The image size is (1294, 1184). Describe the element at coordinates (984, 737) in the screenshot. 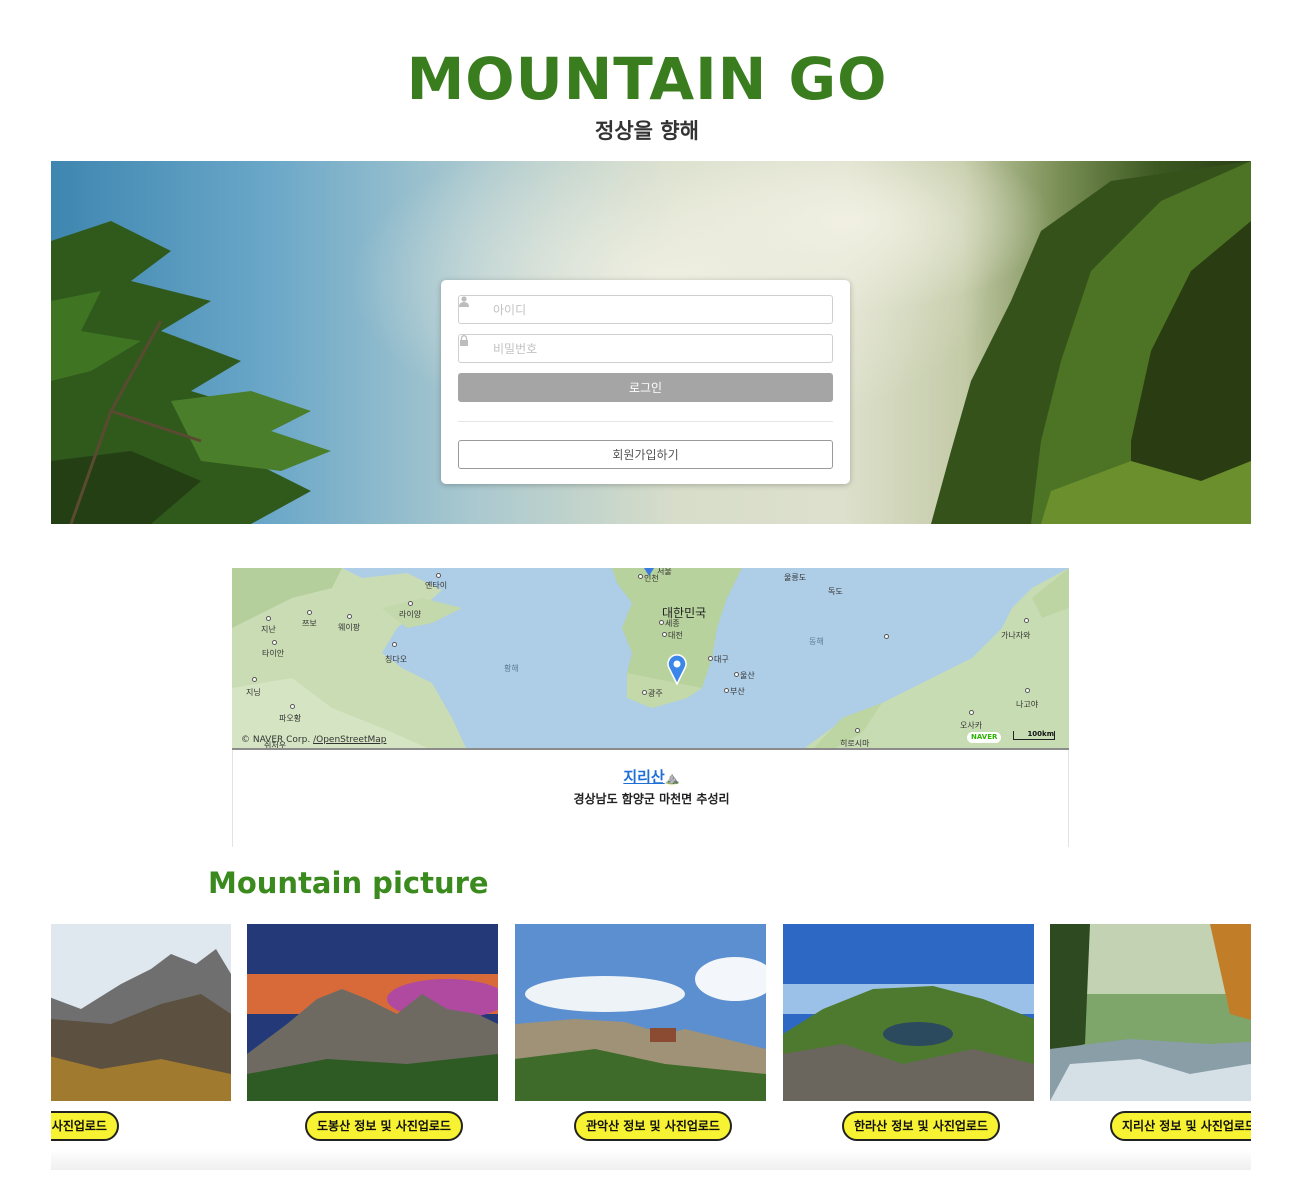

I see `naver-logo: NAVER` at that location.